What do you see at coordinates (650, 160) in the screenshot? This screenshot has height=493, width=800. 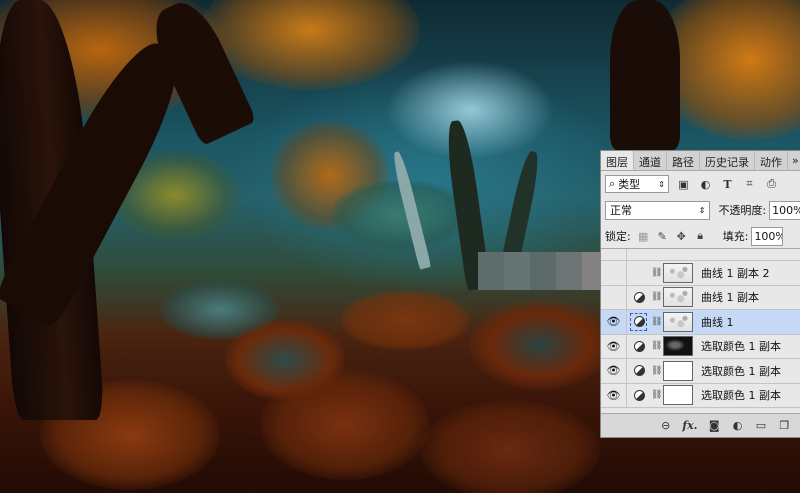 I see `tab-channels: 通道` at bounding box center [650, 160].